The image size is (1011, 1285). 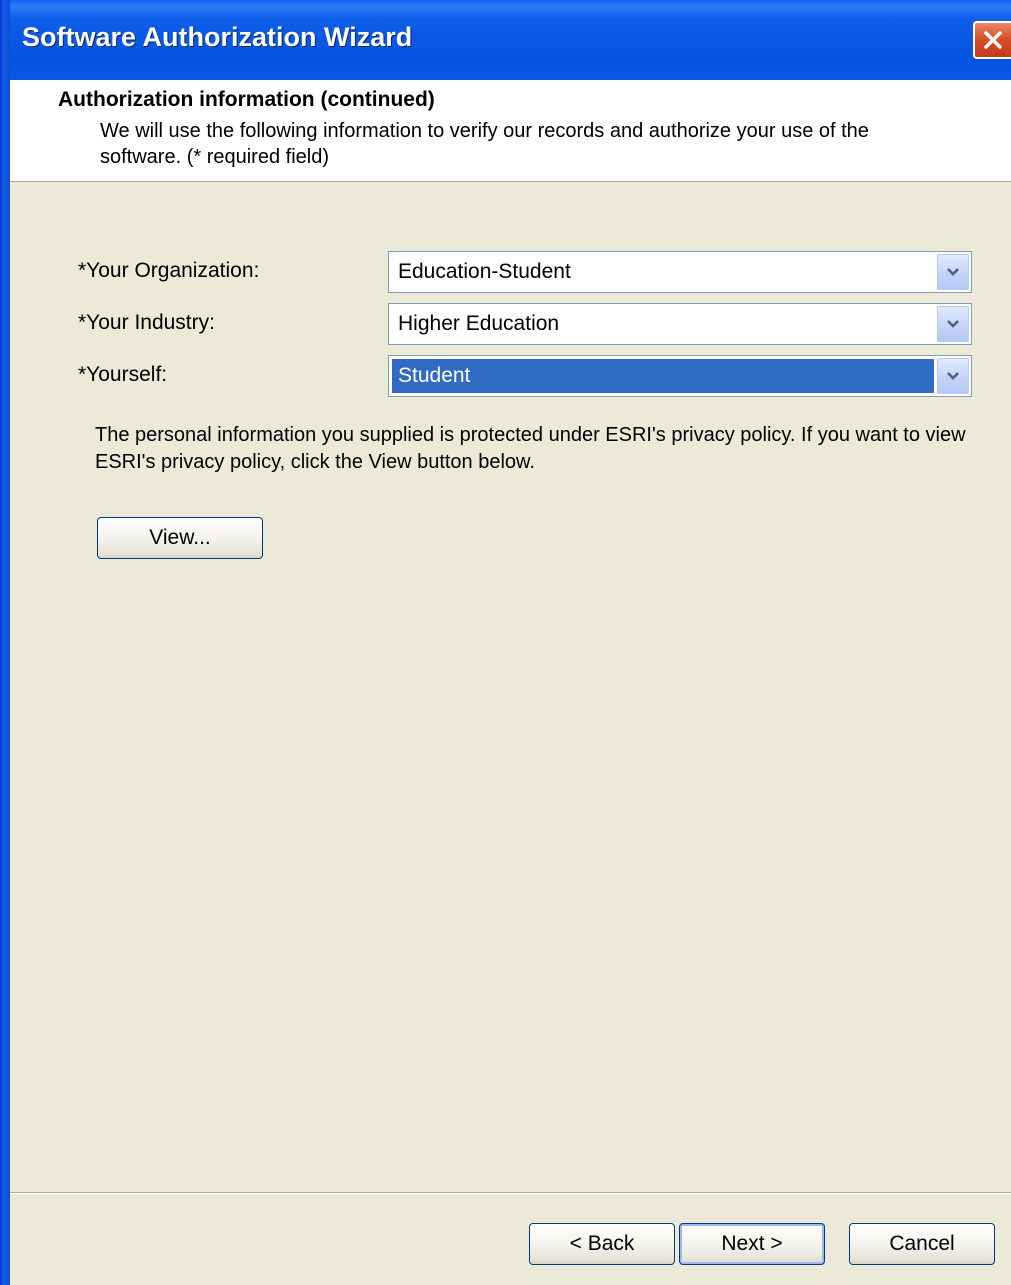 I want to click on yourself-dropdown-button, so click(x=953, y=376).